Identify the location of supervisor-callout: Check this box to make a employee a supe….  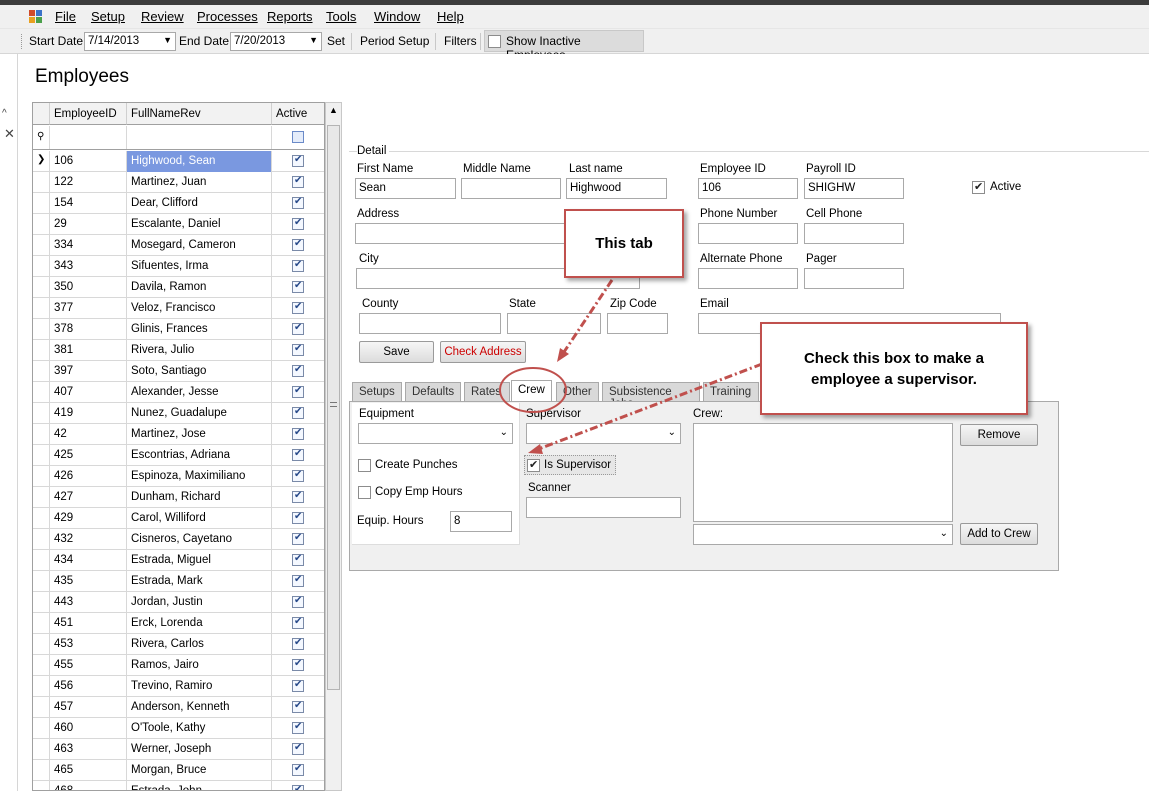
(894, 368).